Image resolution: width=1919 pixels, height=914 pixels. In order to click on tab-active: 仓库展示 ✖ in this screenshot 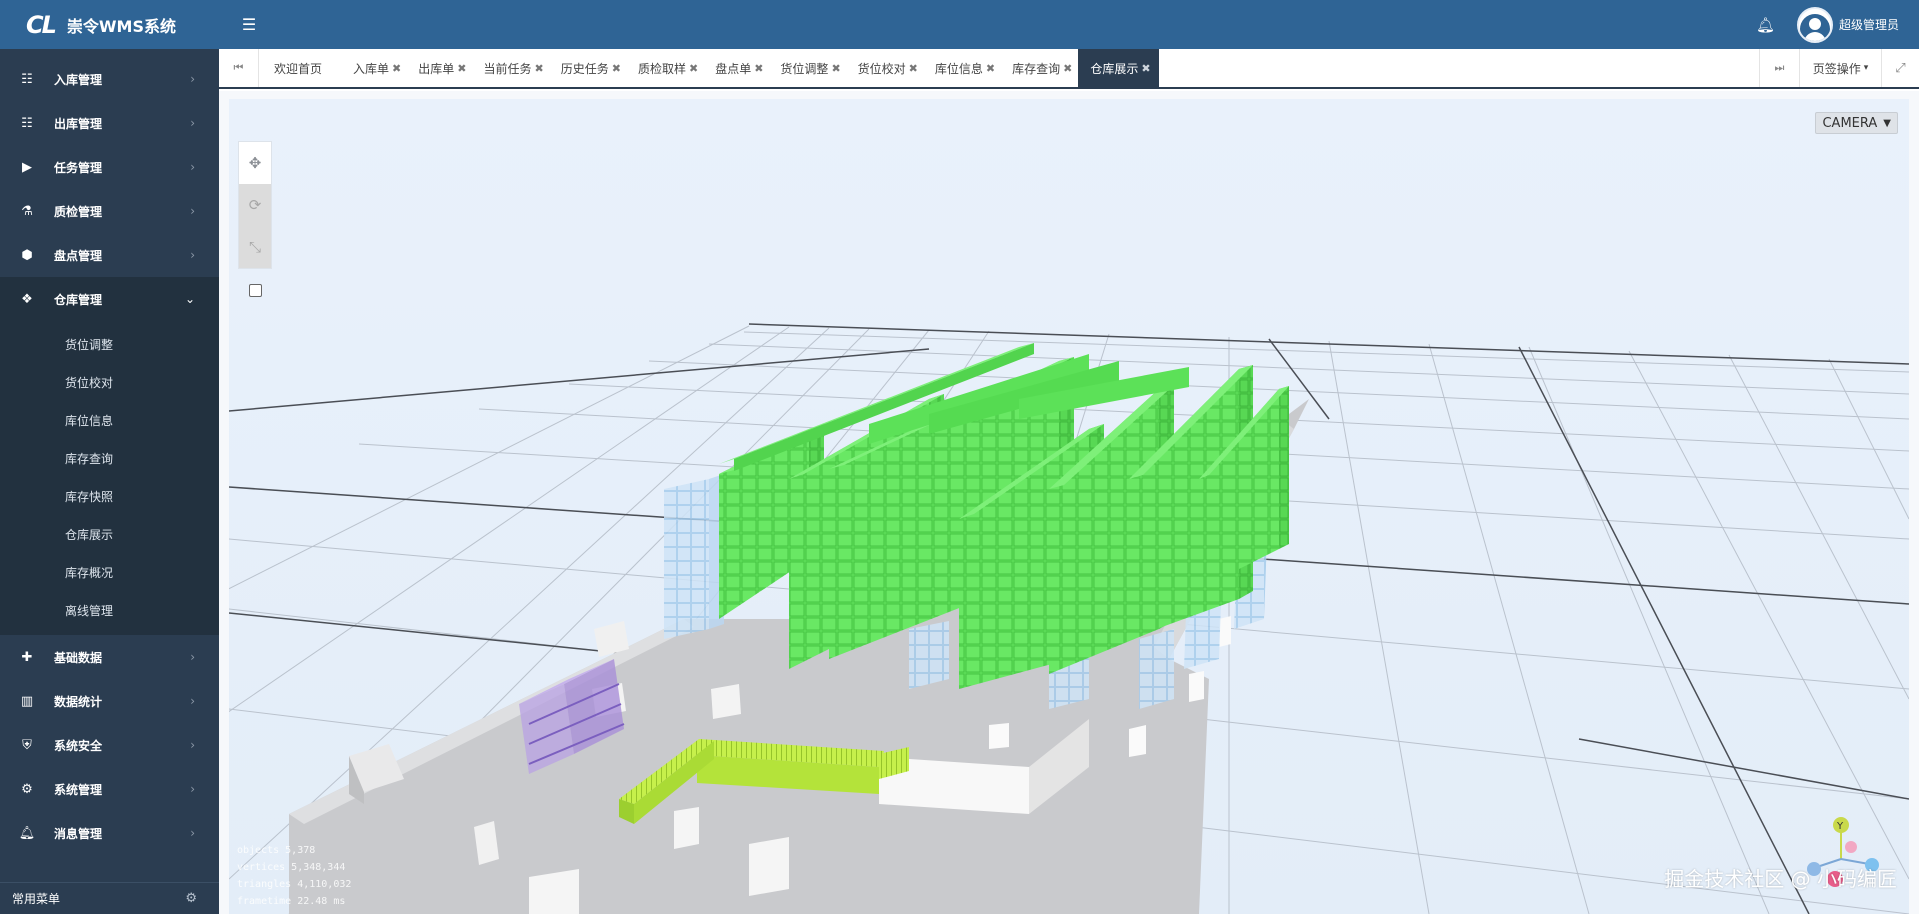, I will do `click(1118, 68)`.